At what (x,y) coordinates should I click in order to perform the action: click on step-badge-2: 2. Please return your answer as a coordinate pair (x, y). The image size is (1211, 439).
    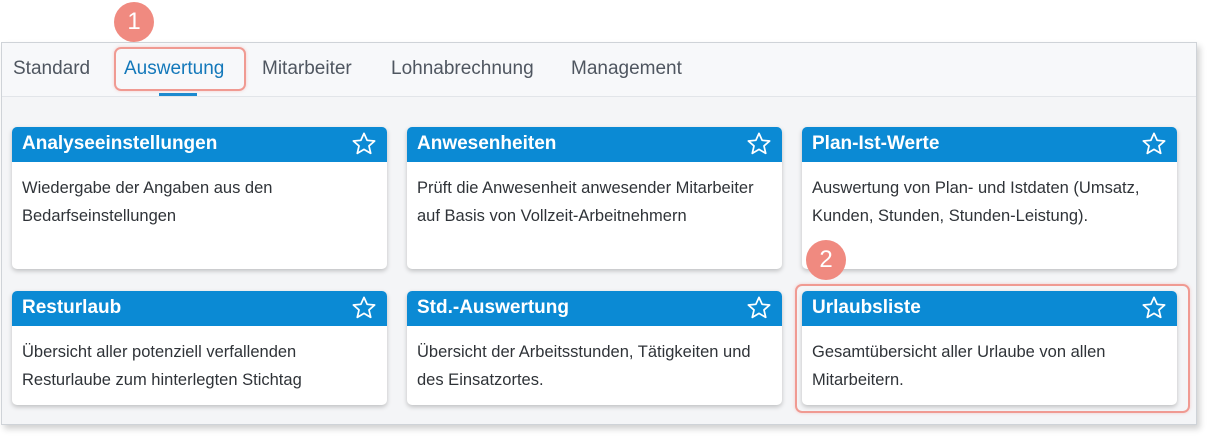
    Looking at the image, I should click on (826, 260).